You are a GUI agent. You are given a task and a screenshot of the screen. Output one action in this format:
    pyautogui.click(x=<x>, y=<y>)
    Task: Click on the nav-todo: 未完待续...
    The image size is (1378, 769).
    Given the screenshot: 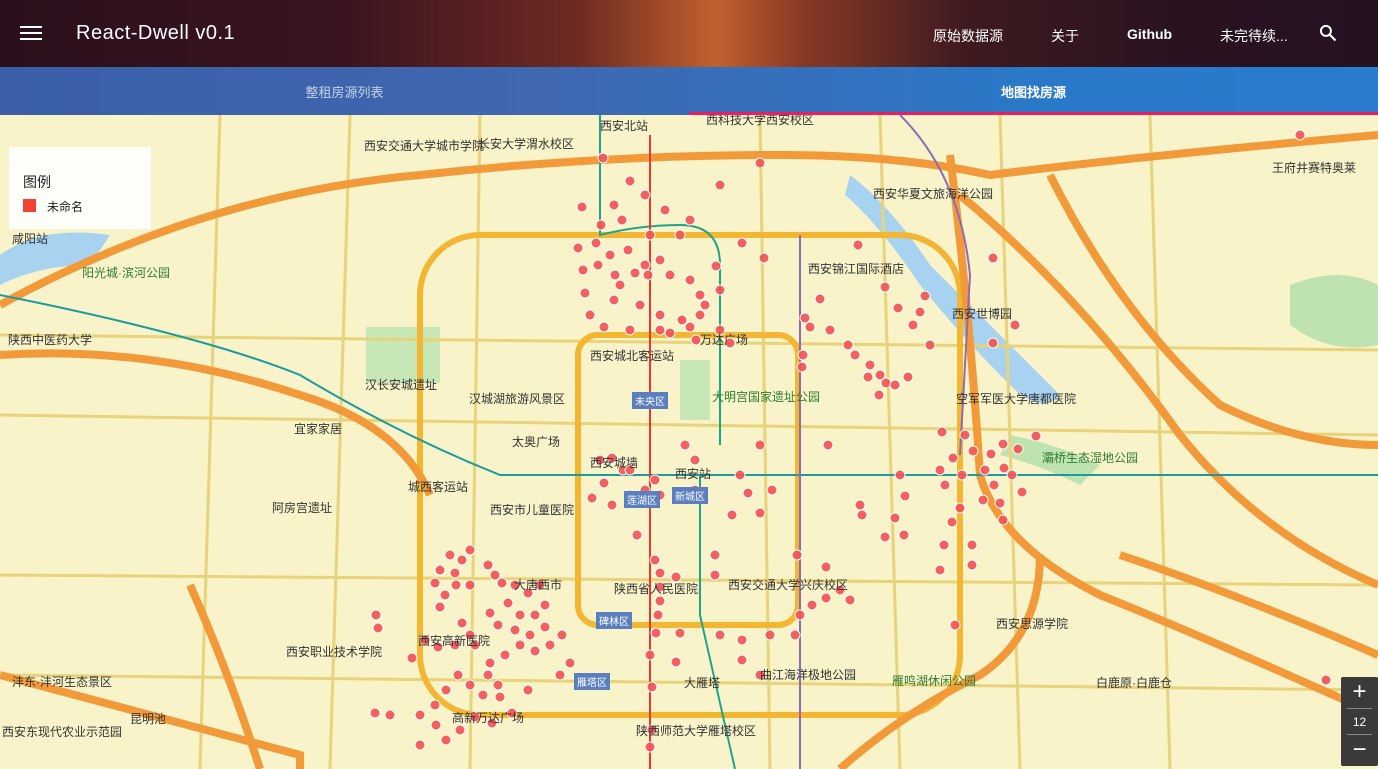 What is the action you would take?
    pyautogui.click(x=1254, y=36)
    